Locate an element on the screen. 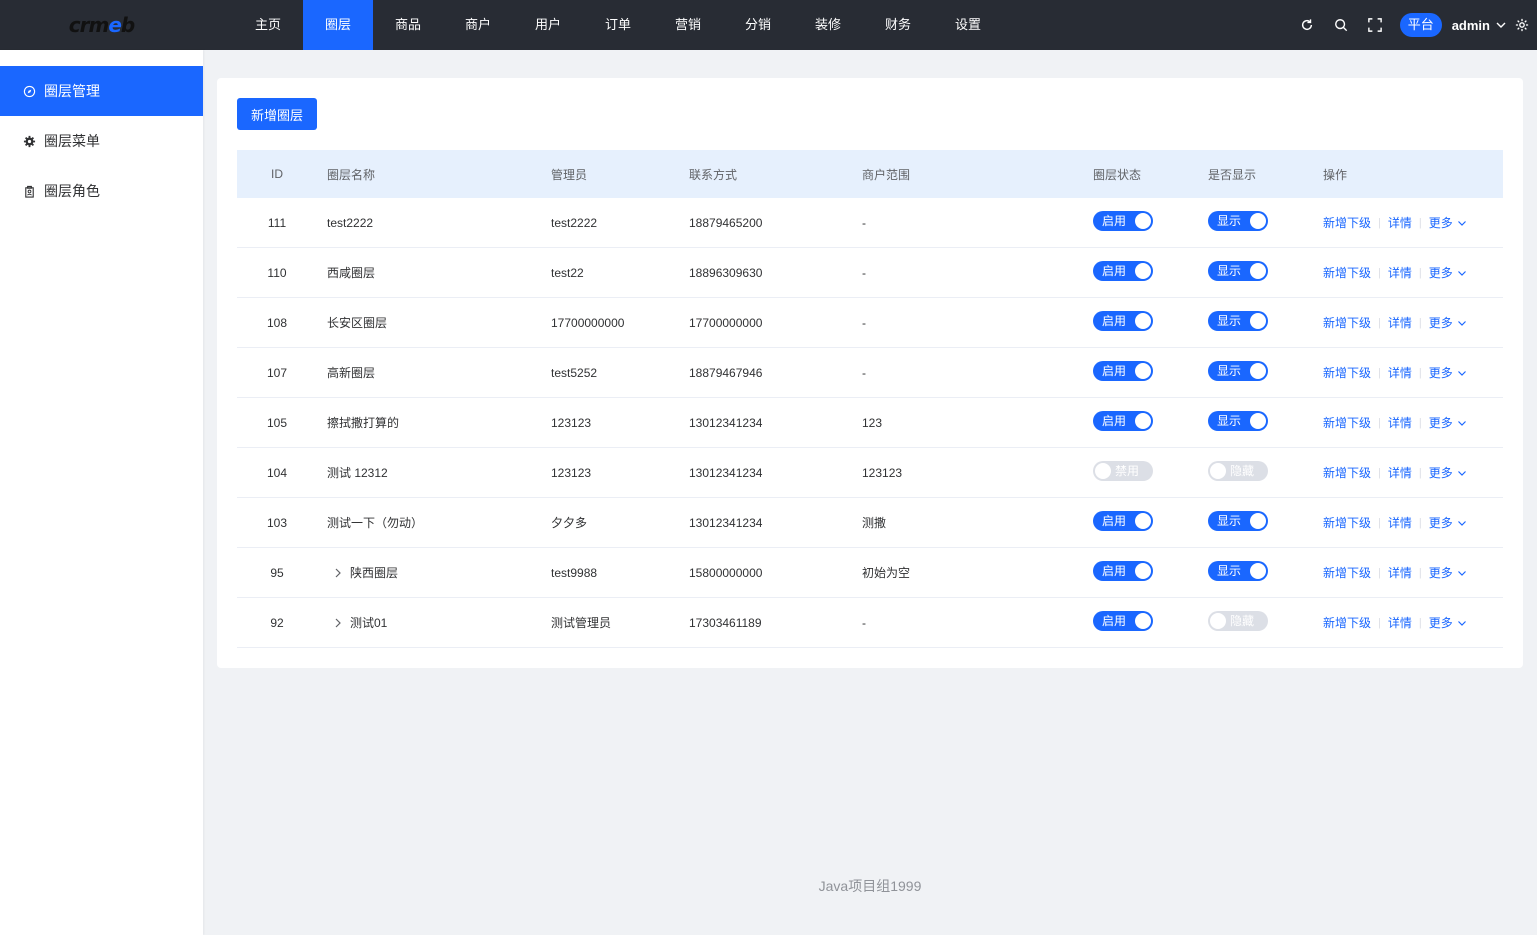 The image size is (1537, 935). cell-range: 123 is located at coordinates (872, 422).